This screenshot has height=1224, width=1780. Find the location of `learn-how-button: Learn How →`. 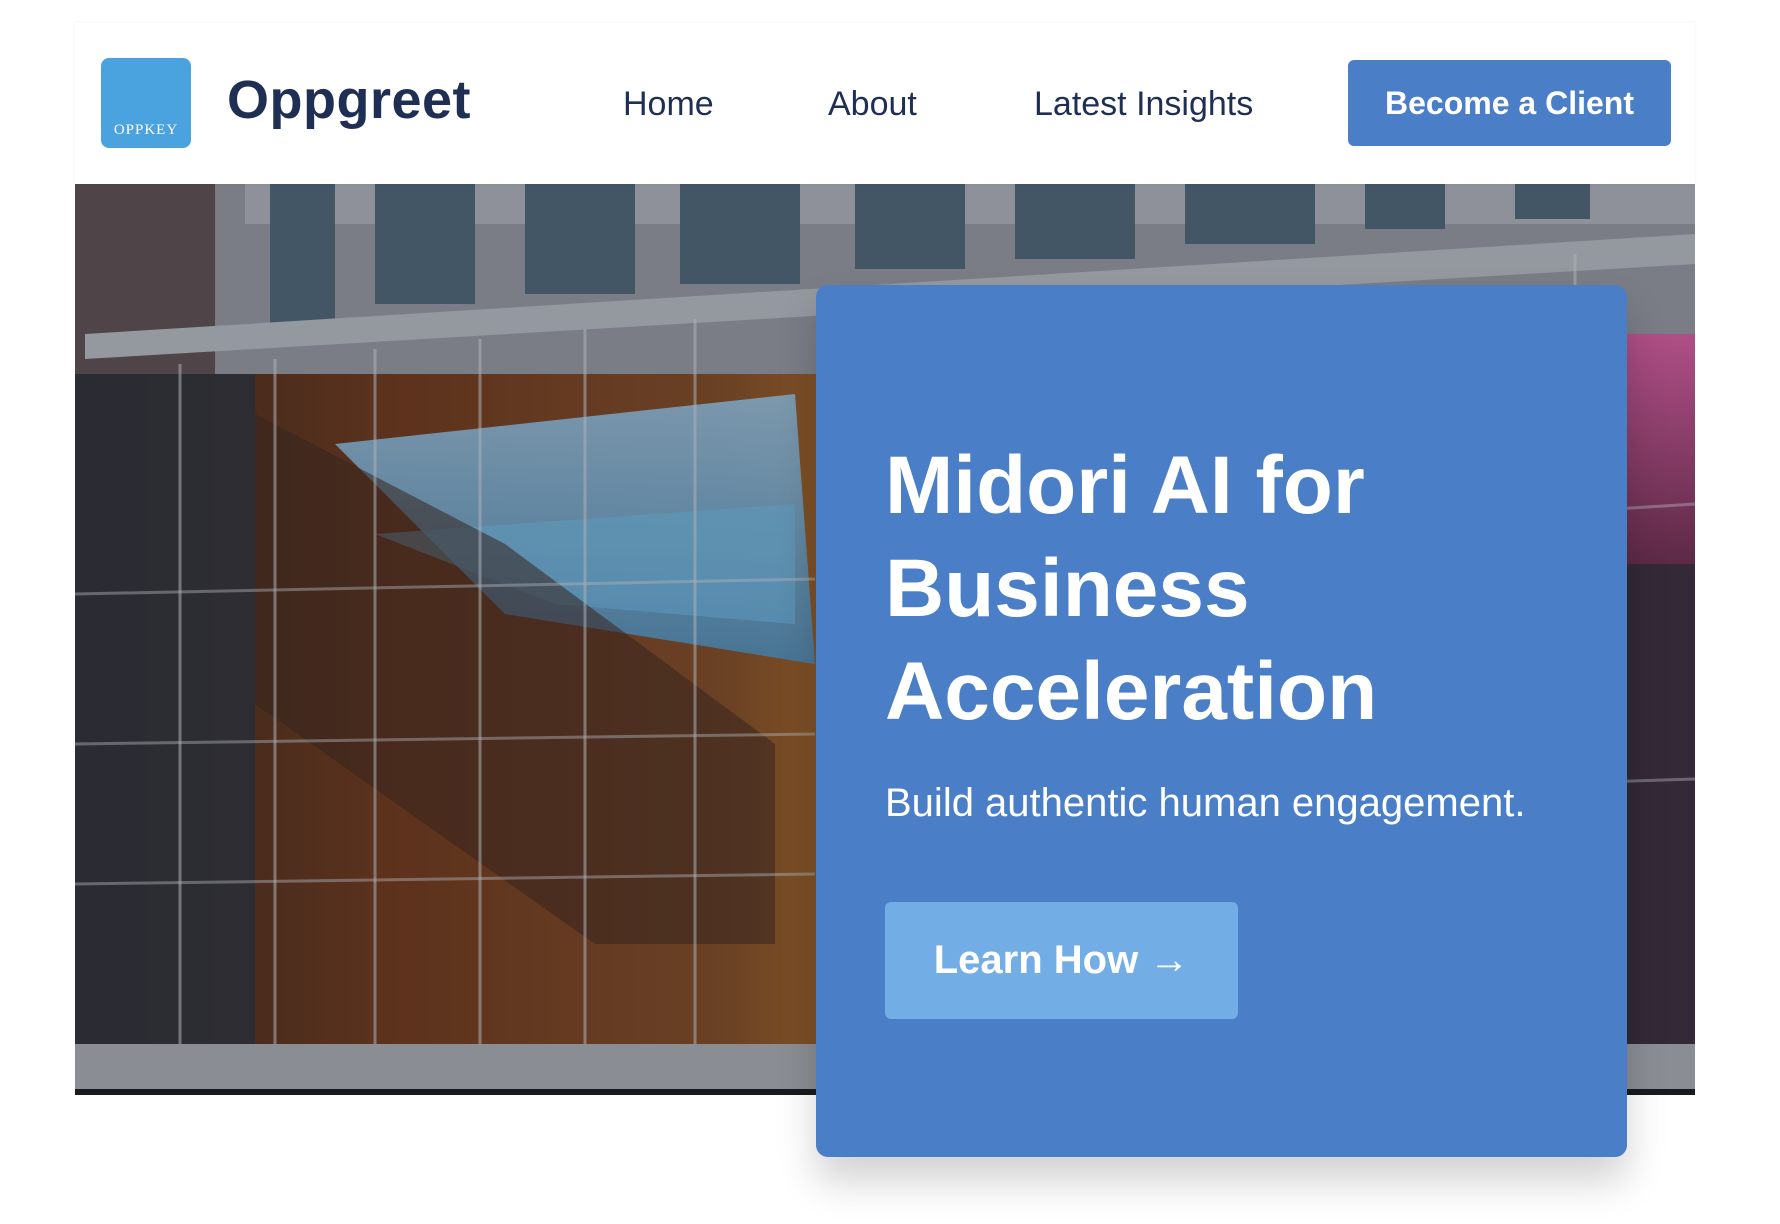

learn-how-button: Learn How → is located at coordinates (1061, 960).